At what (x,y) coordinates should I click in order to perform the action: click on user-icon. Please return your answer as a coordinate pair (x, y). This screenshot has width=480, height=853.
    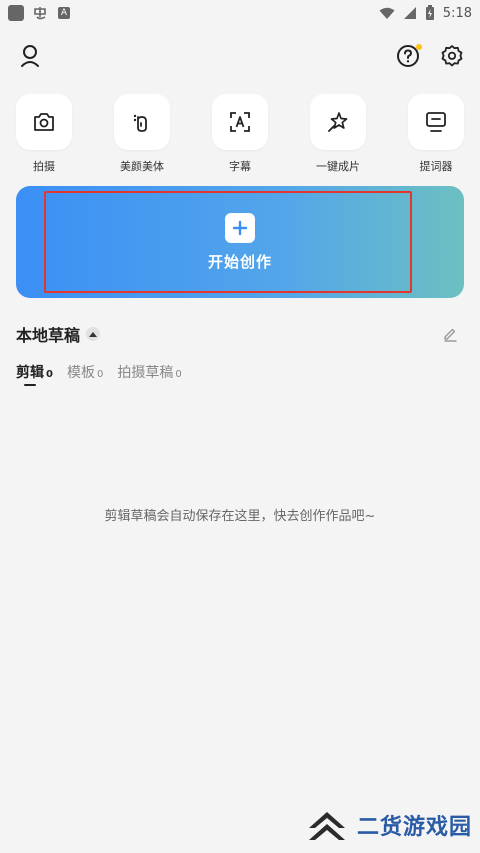
    Looking at the image, I should click on (30, 56).